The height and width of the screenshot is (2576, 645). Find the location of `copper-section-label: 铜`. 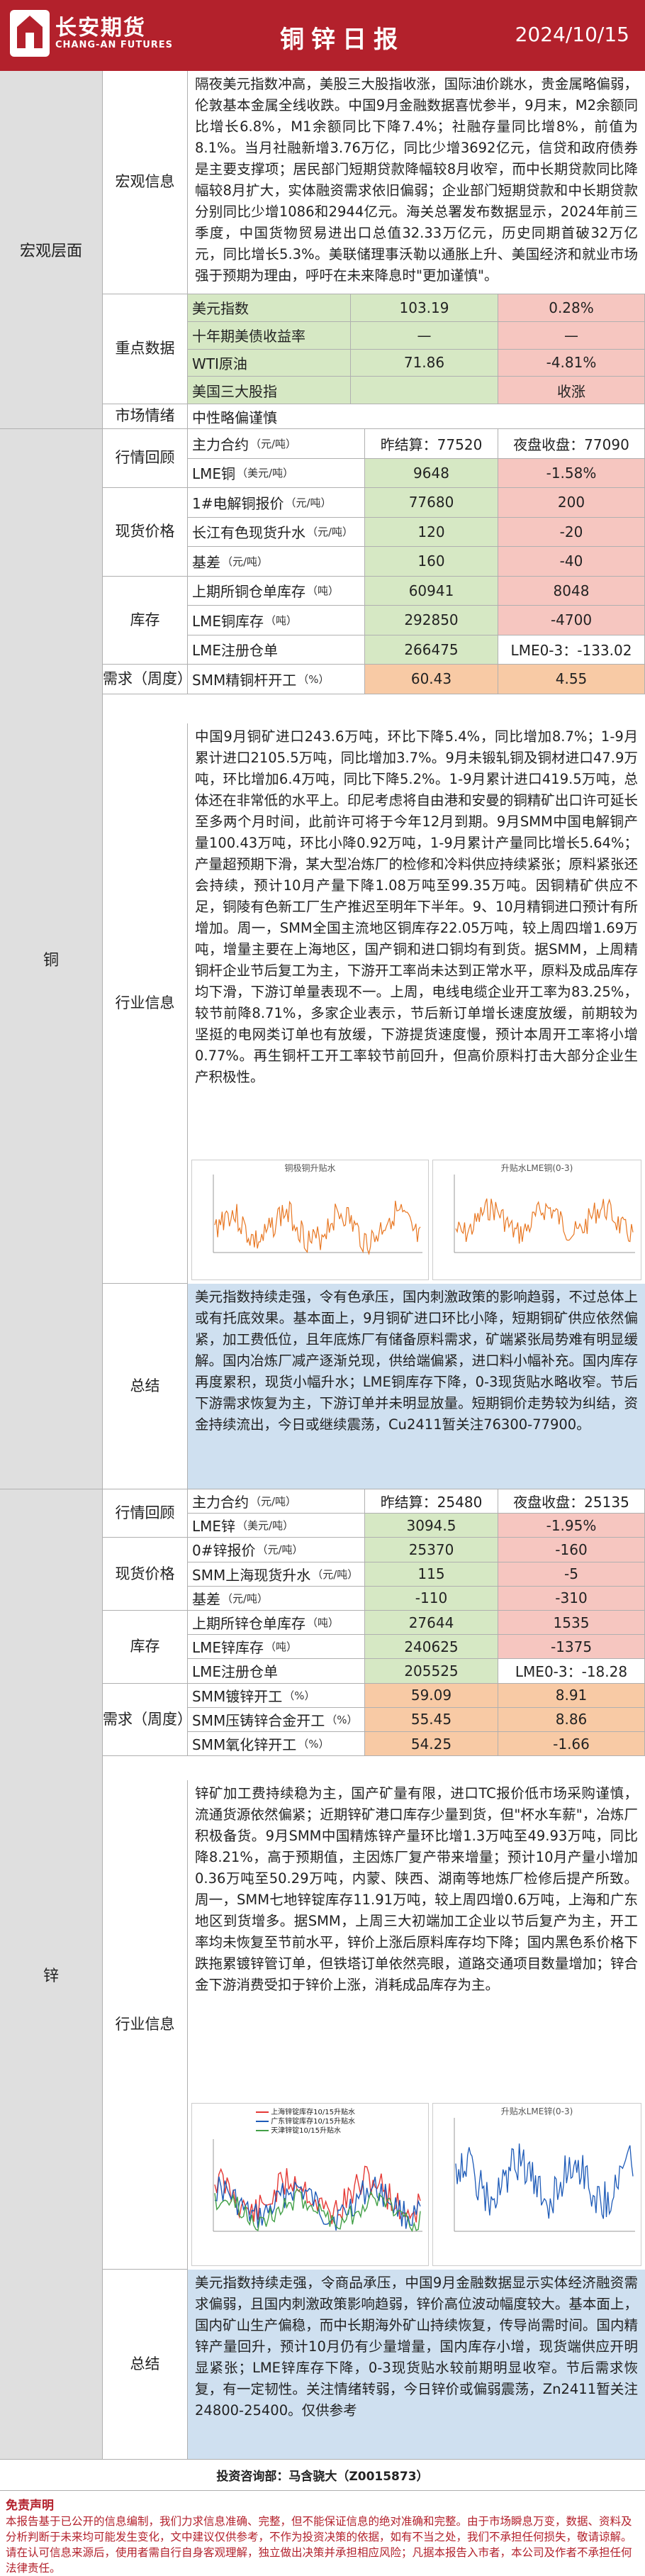

copper-section-label: 铜 is located at coordinates (52, 959).